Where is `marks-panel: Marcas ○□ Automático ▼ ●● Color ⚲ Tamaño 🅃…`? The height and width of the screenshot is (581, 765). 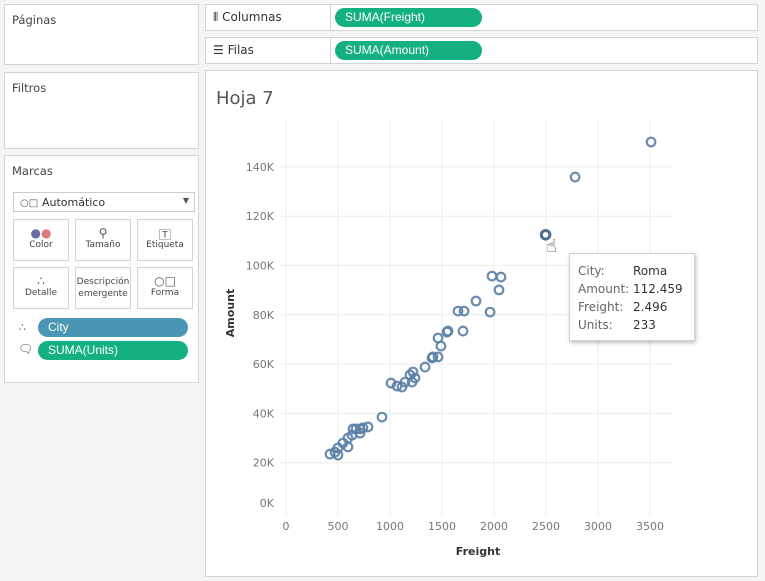
marks-panel: Marcas ○□ Automático ▼ ●● Color ⚲ Tamaño 🅃… is located at coordinates (101, 269).